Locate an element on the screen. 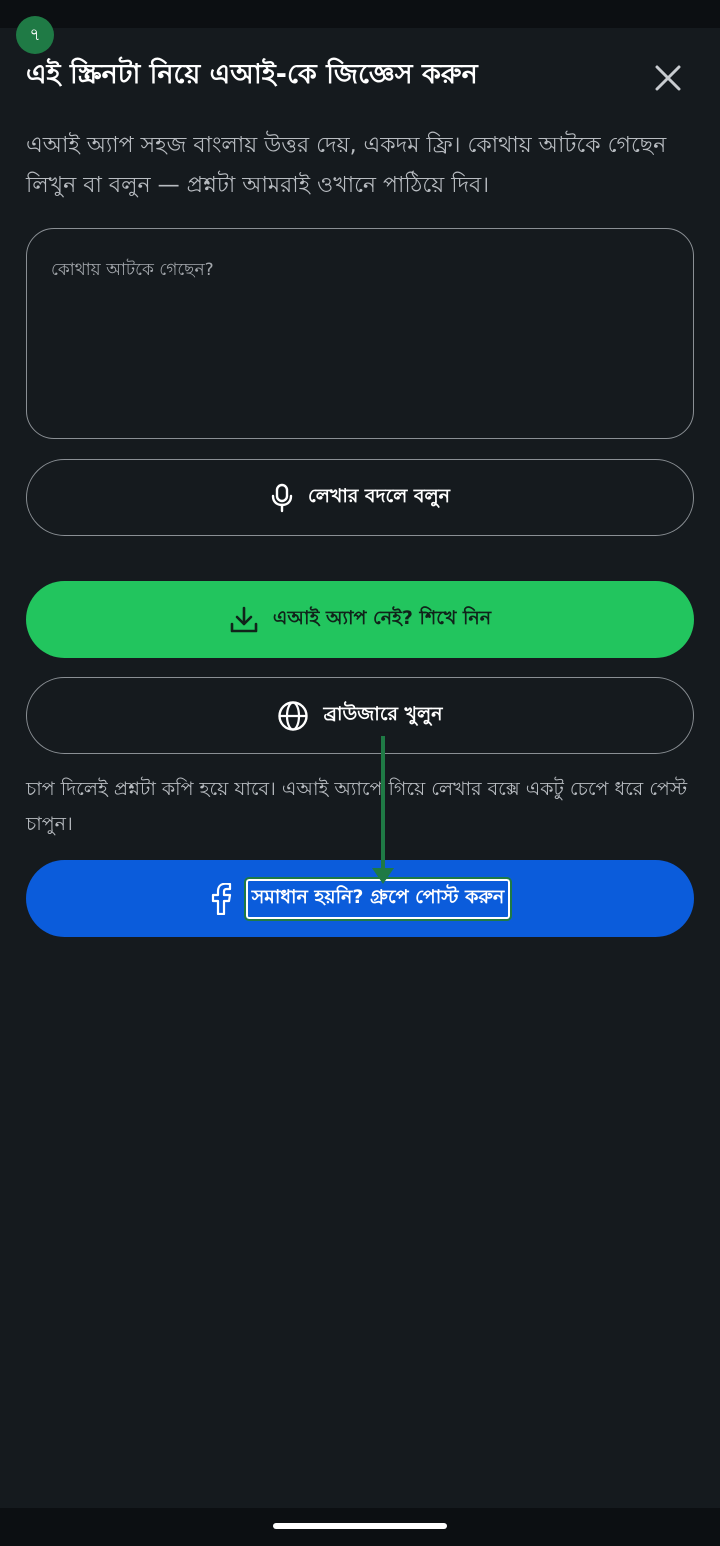 Image resolution: width=720 pixels, height=1546 pixels. dialog-title: এই স্ক্রিনটা নিয়ে এআই-কে জিজ্ঞেস করুন is located at coordinates (252, 74).